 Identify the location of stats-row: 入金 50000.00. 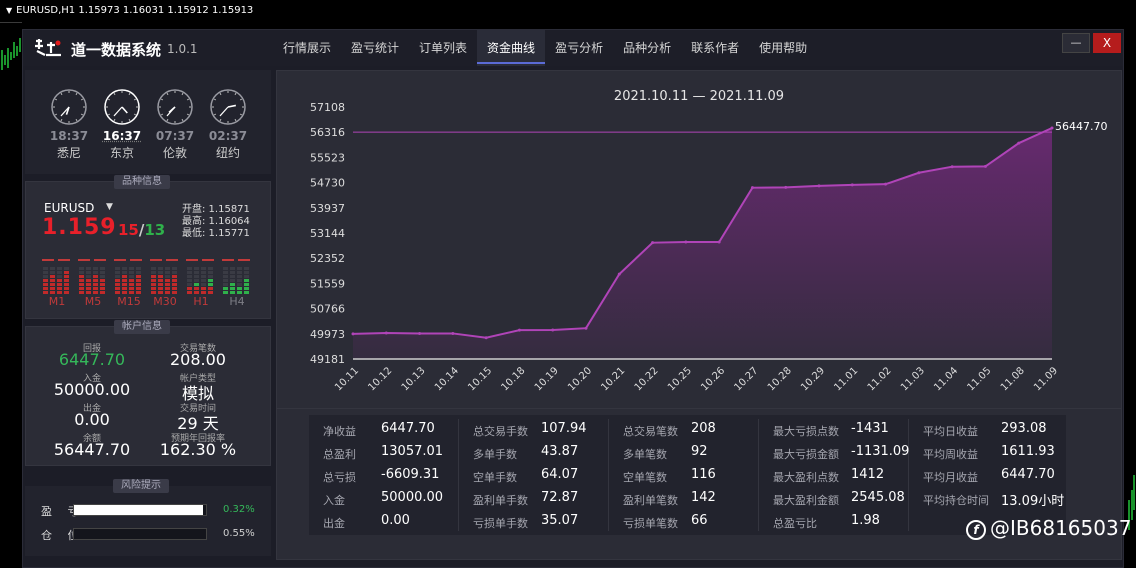
(384, 499).